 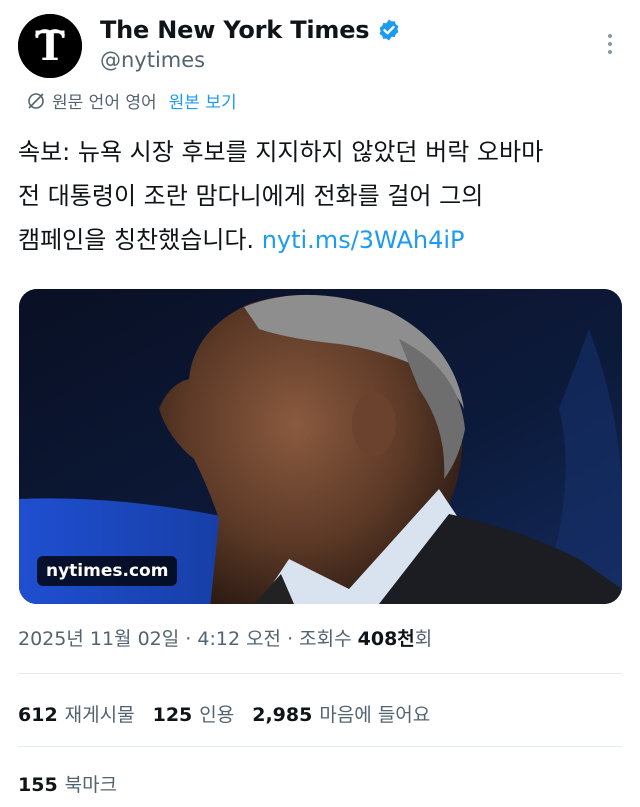 What do you see at coordinates (610, 44) in the screenshot?
I see `more-vertical-icon` at bounding box center [610, 44].